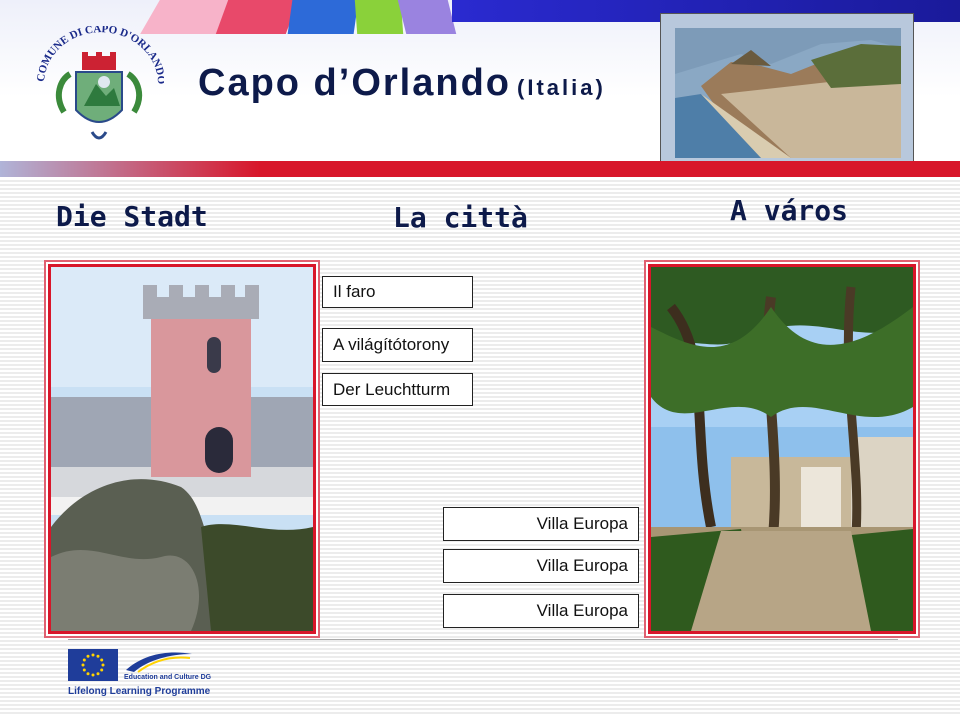 The image size is (960, 716). I want to click on label-villa-europa-2: Villa Europa, so click(541, 566).